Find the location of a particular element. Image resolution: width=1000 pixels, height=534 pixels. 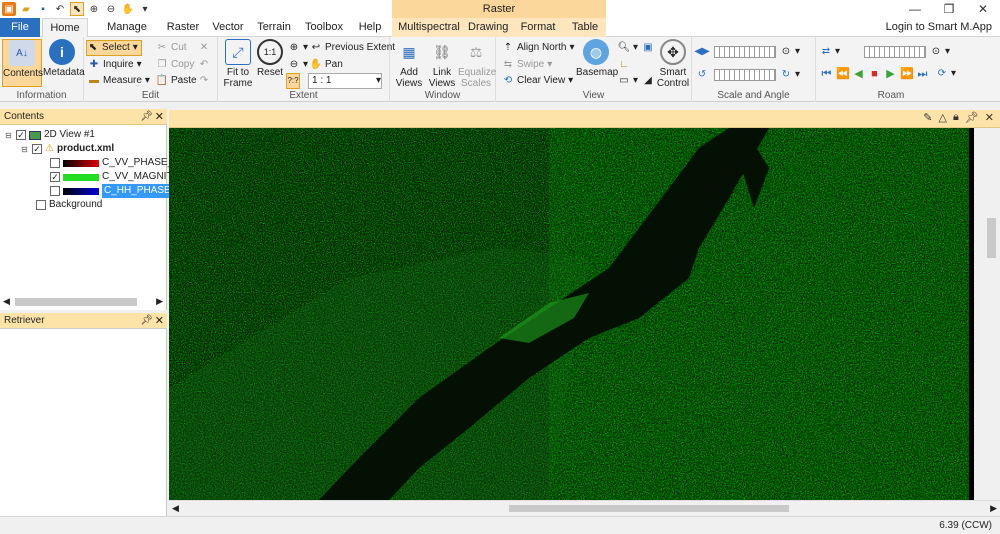

measure-button: ▬ Measure ▾ is located at coordinates (119, 81).